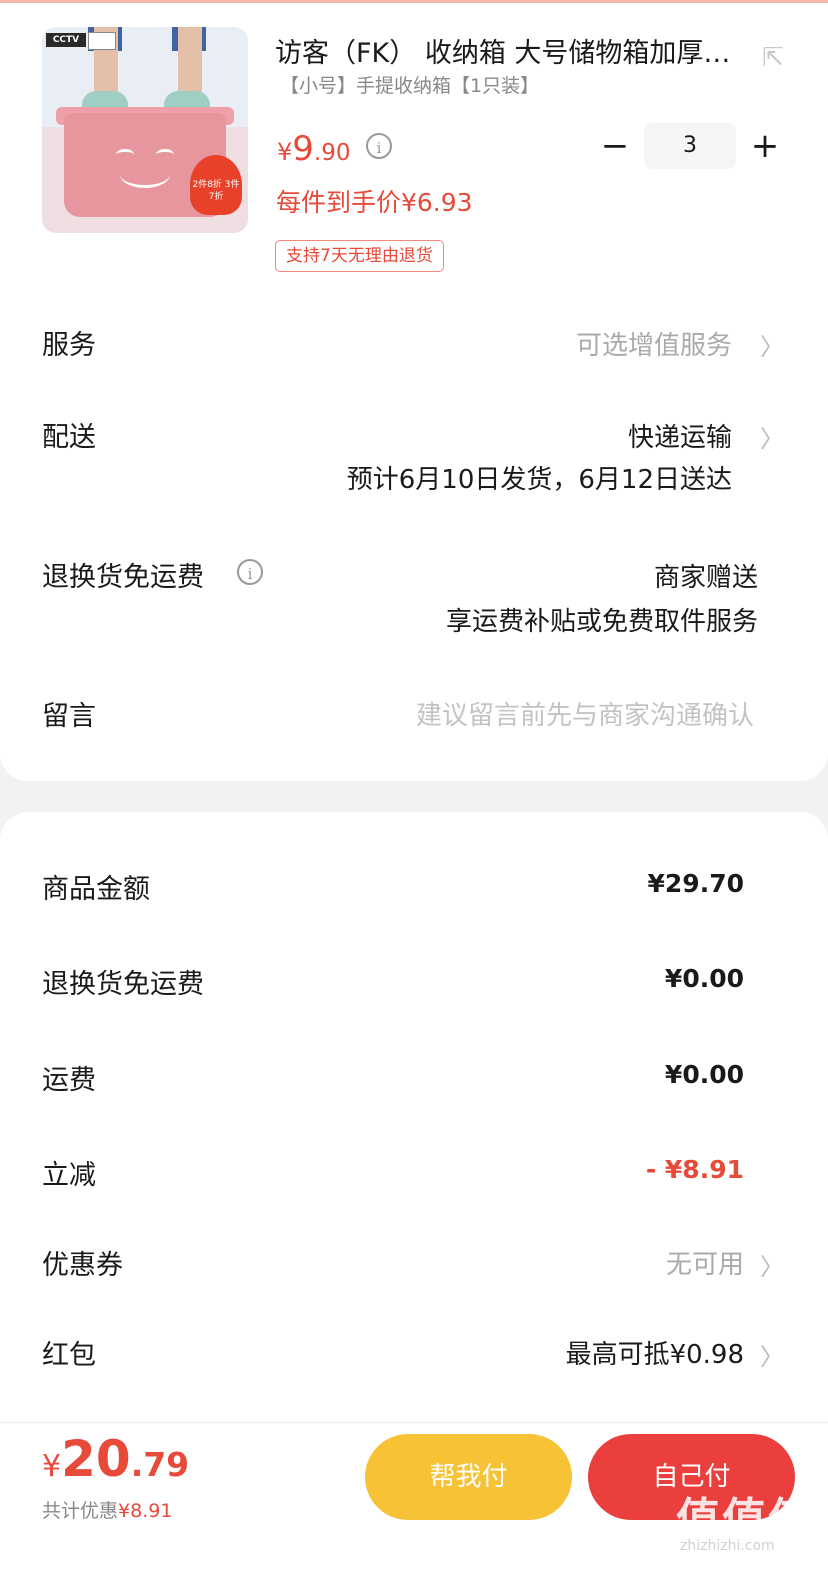 The height and width of the screenshot is (1580, 828). I want to click on unit-price-label: 每件到手价¥6.93, so click(374, 202).